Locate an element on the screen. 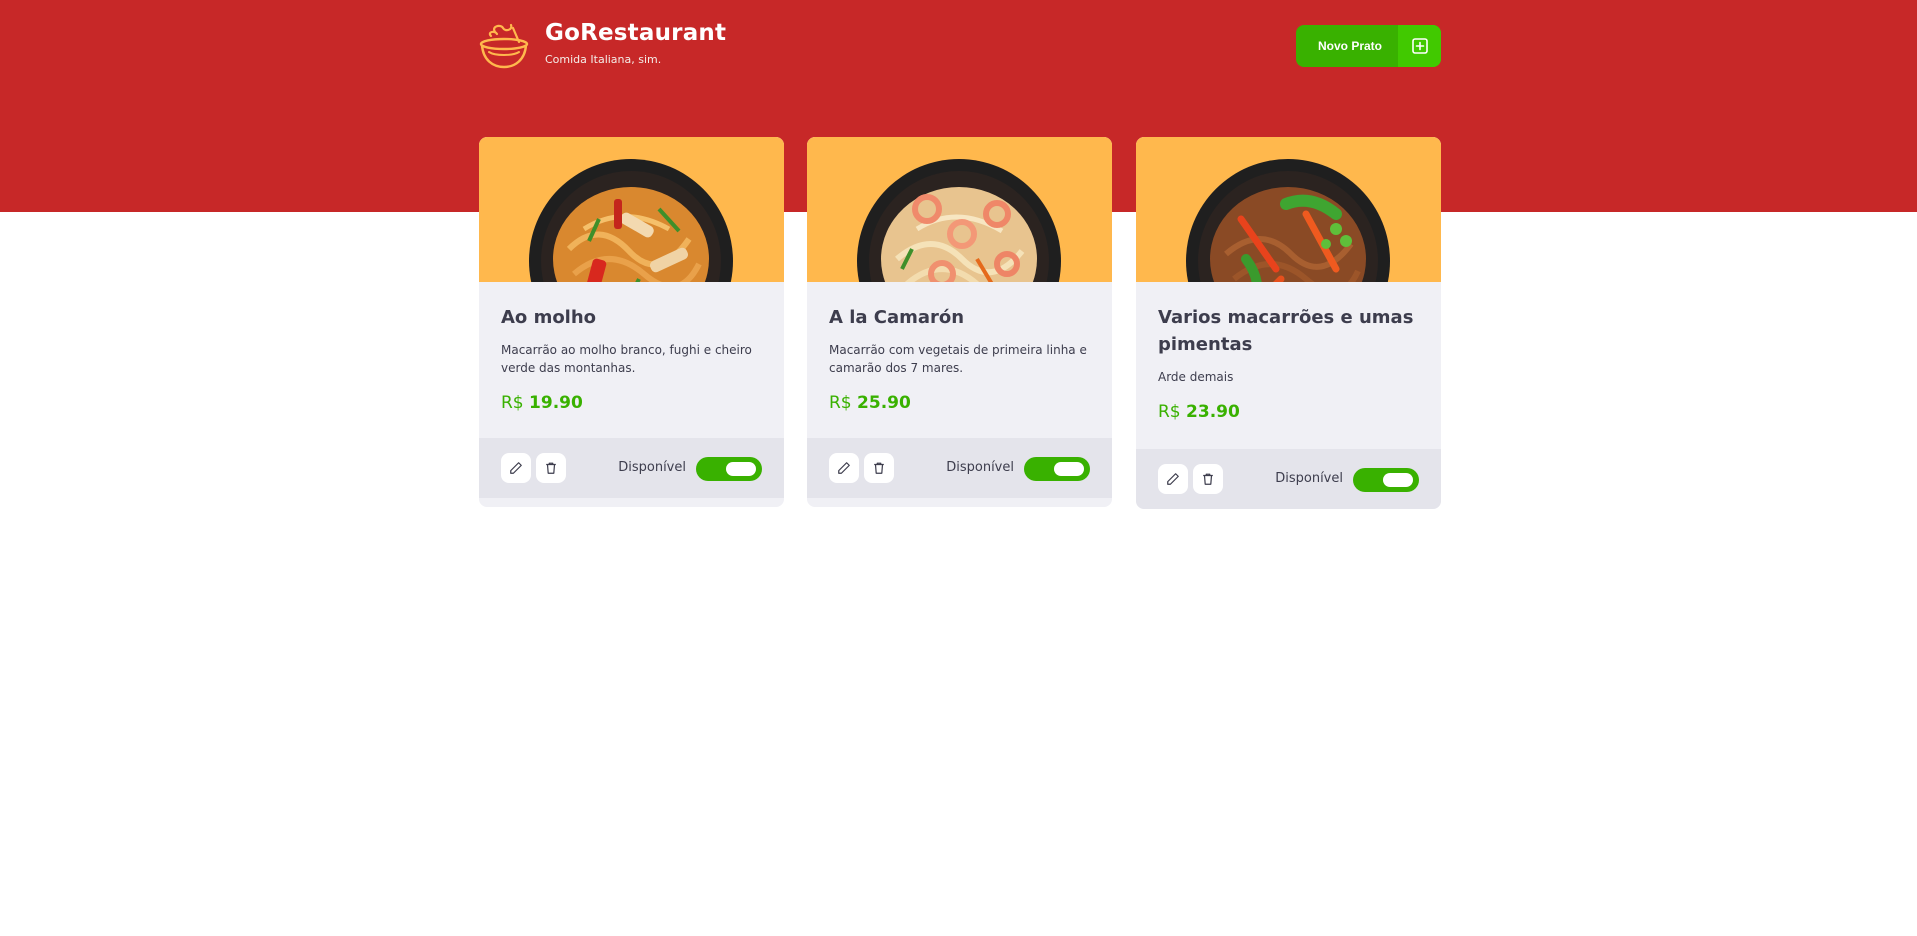 This screenshot has height=936, width=1917. new-dish-button: Novo Prato is located at coordinates (1368, 46).